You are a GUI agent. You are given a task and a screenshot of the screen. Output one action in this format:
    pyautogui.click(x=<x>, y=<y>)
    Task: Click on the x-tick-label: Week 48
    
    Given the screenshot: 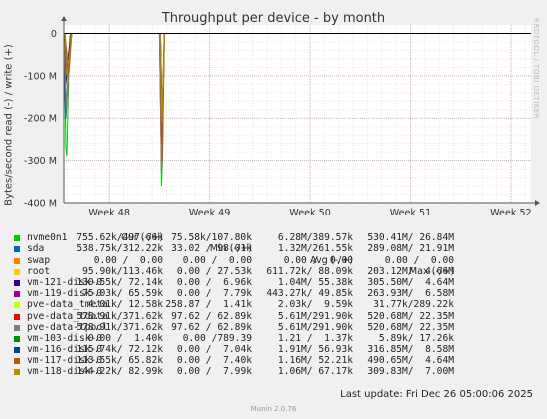 What is the action you would take?
    pyautogui.click(x=109, y=211)
    